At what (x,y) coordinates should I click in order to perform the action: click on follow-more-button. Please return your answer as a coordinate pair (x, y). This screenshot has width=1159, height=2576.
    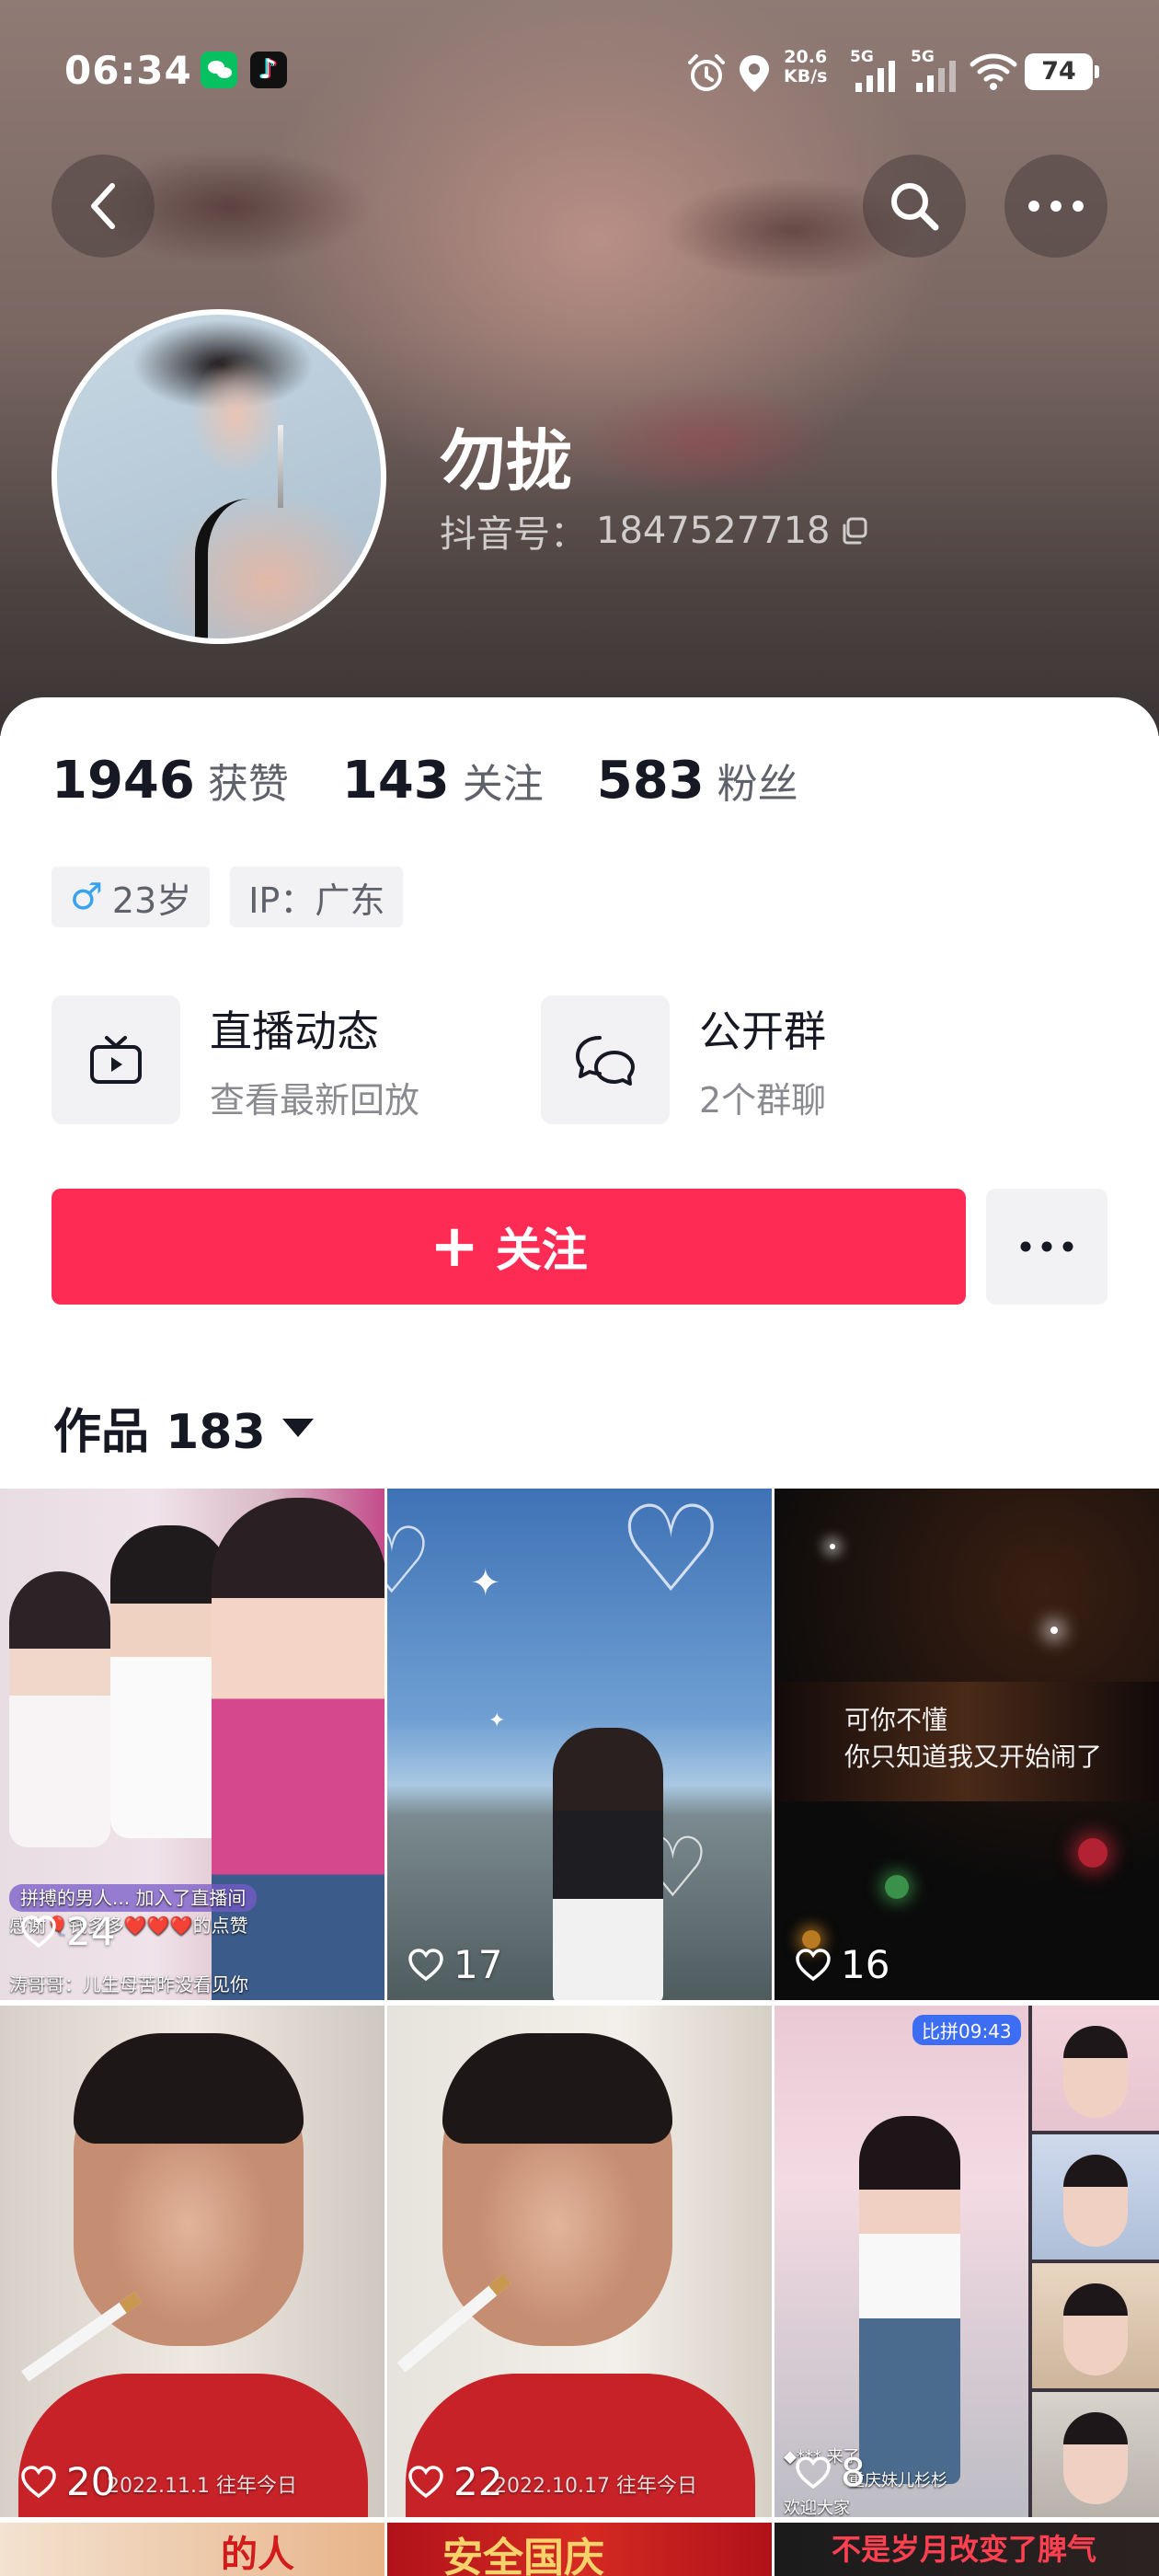
    Looking at the image, I should click on (1046, 1247).